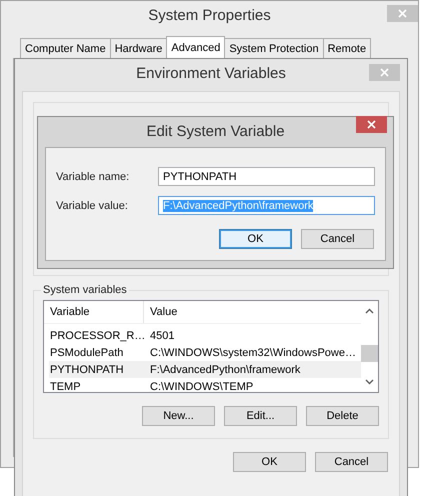  I want to click on window-title: System Properties, so click(209, 15).